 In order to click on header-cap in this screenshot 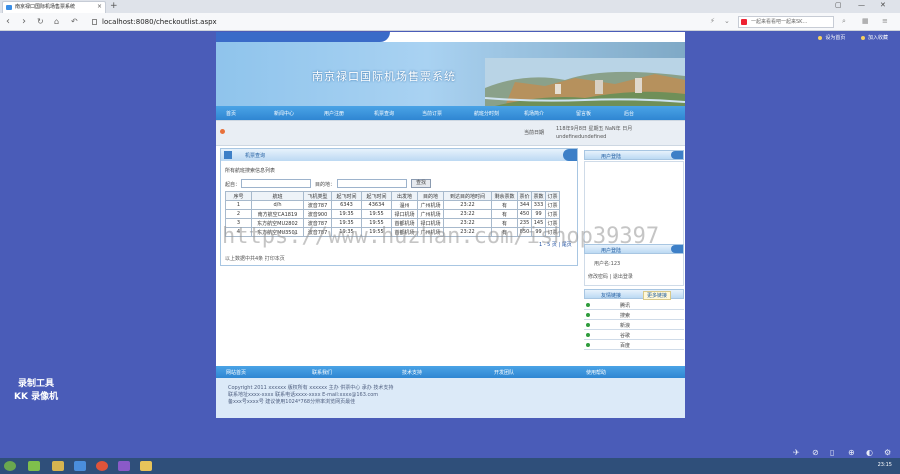, I will do `click(677, 249)`.